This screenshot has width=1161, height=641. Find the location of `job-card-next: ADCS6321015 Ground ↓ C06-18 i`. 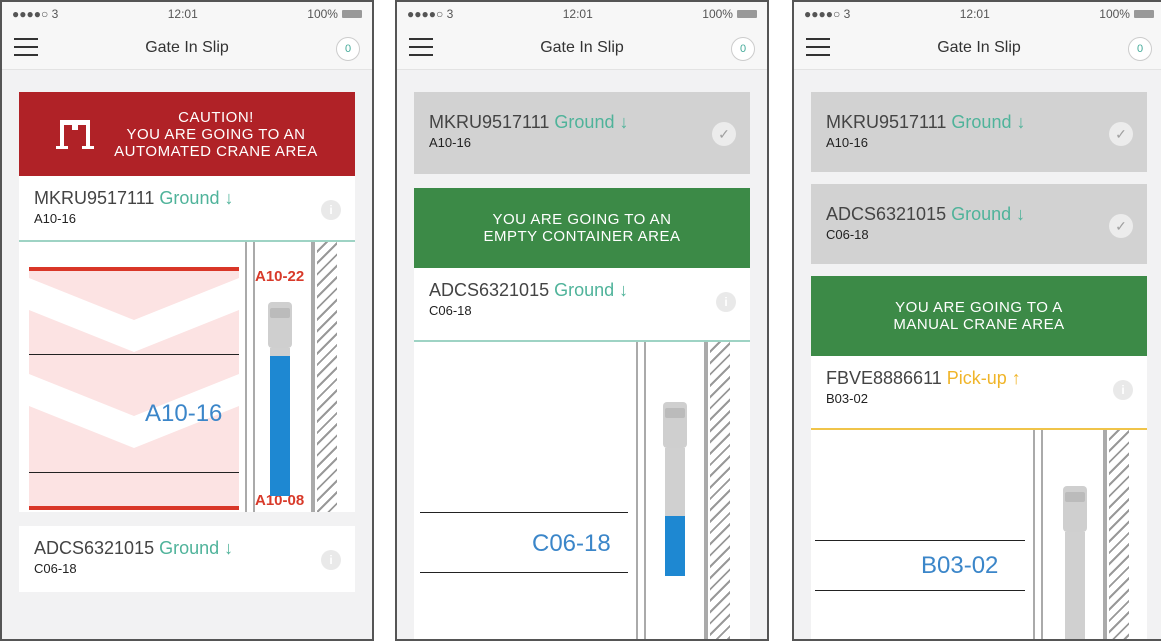

job-card-next: ADCS6321015 Ground ↓ C06-18 i is located at coordinates (187, 559).